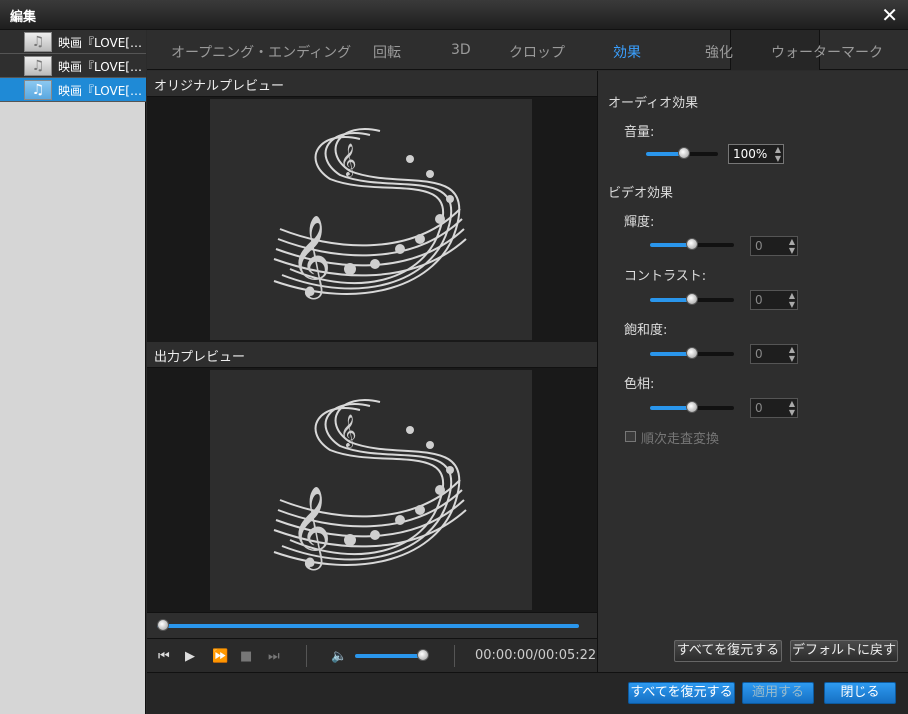 This screenshot has width=908, height=714. Describe the element at coordinates (774, 246) in the screenshot. I see `brightness-input: 0 ▲ ▼` at that location.